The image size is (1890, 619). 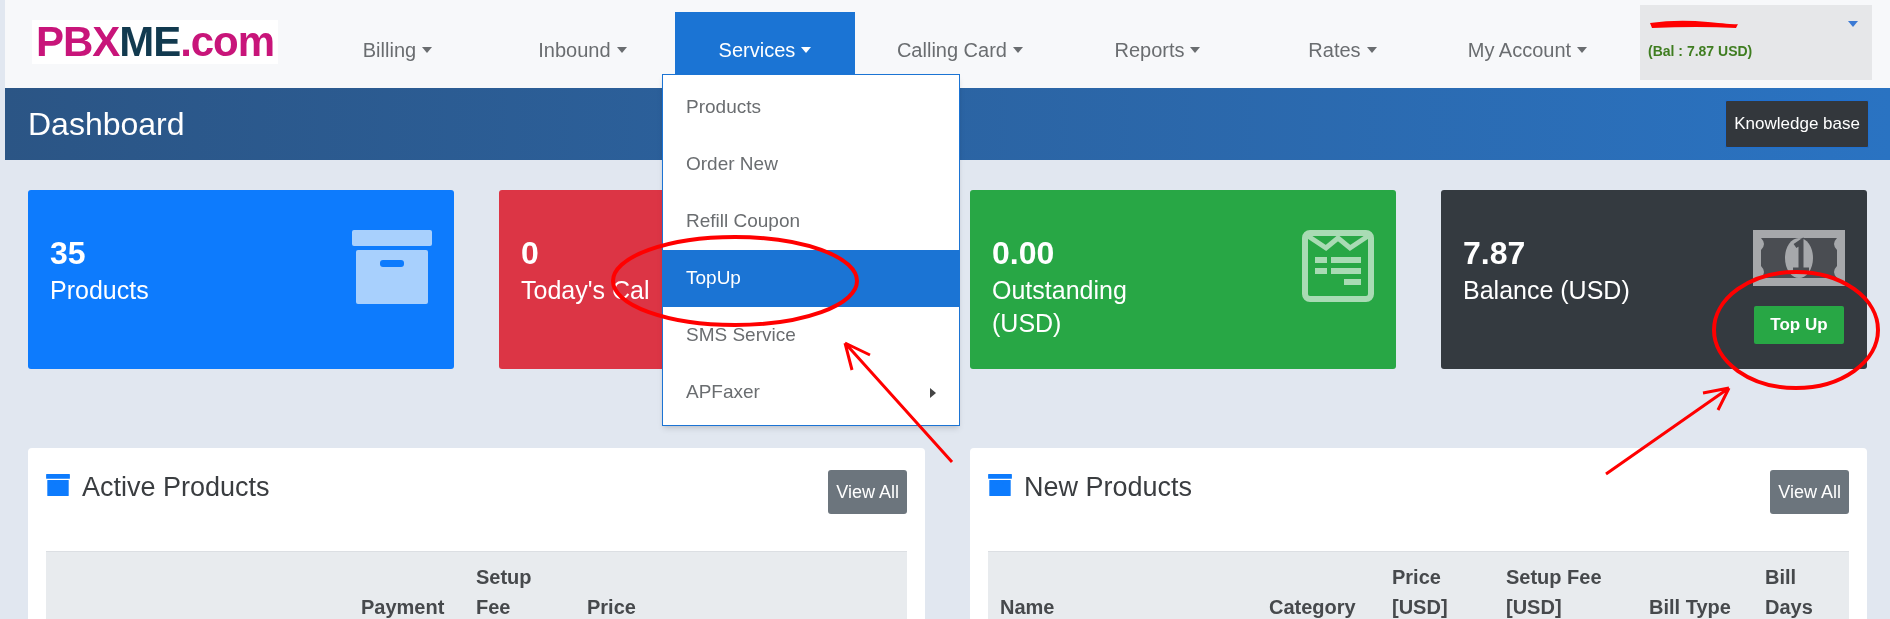 What do you see at coordinates (1495, 253) in the screenshot?
I see `stat-value: 7.87` at bounding box center [1495, 253].